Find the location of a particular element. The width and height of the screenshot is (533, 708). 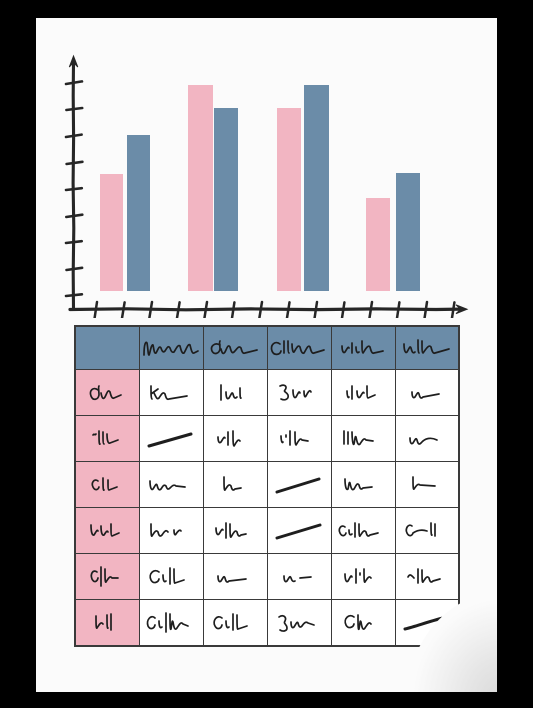

x-axis is located at coordinates (268, 309).